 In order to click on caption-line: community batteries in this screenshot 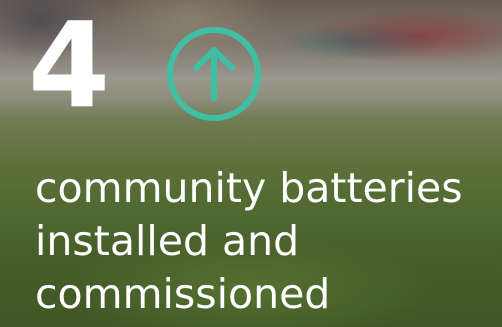, I will do `click(249, 188)`.